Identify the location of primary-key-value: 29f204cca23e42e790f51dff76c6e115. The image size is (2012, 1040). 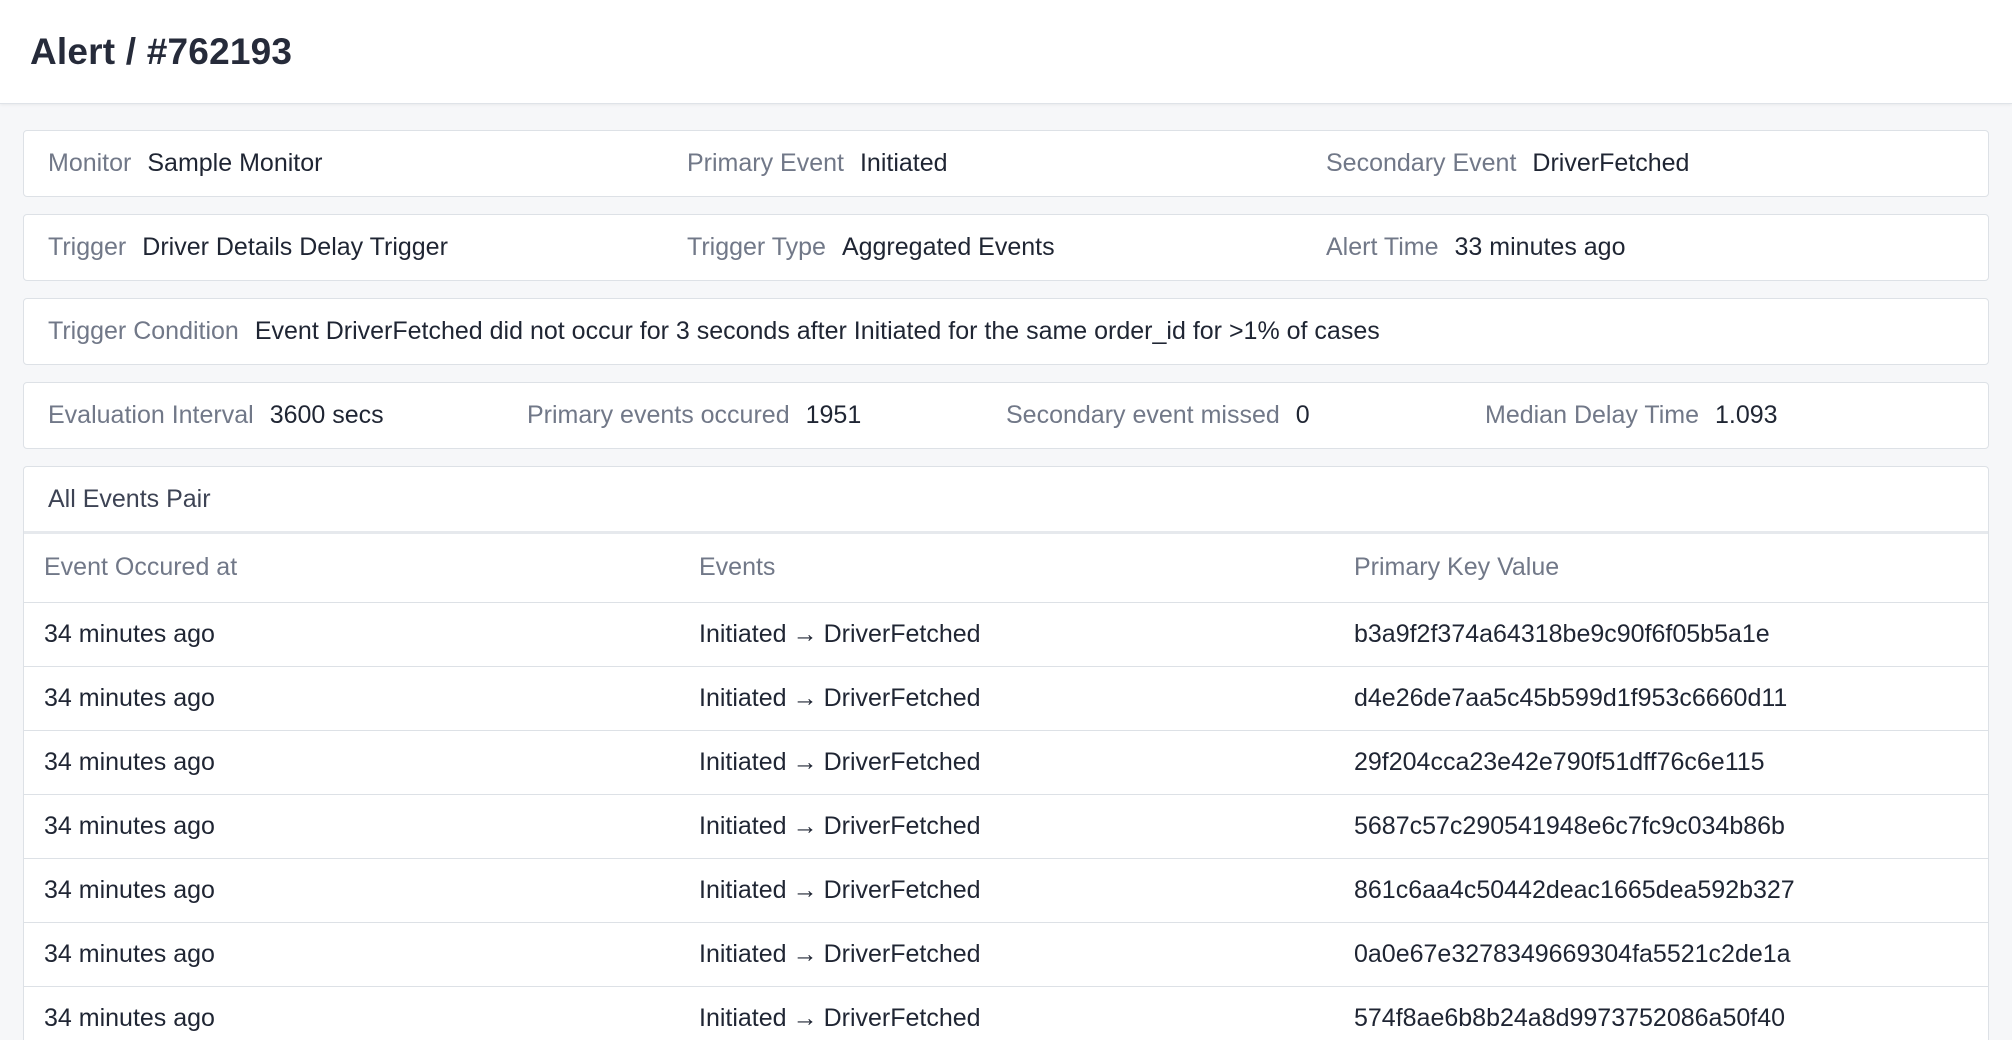
(1661, 762).